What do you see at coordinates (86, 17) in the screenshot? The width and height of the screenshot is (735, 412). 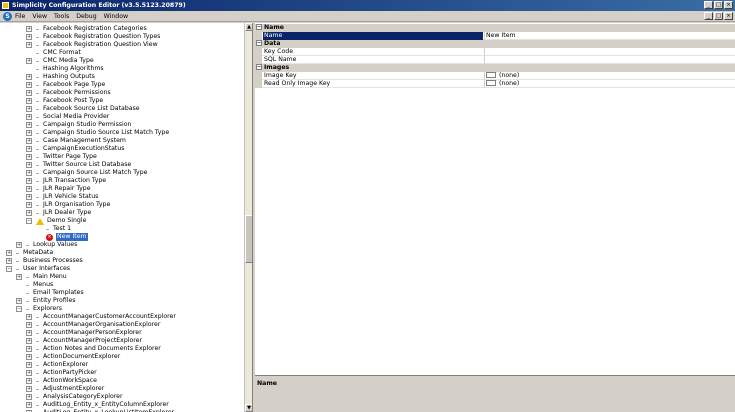 I see `menu-debug: Debug` at bounding box center [86, 17].